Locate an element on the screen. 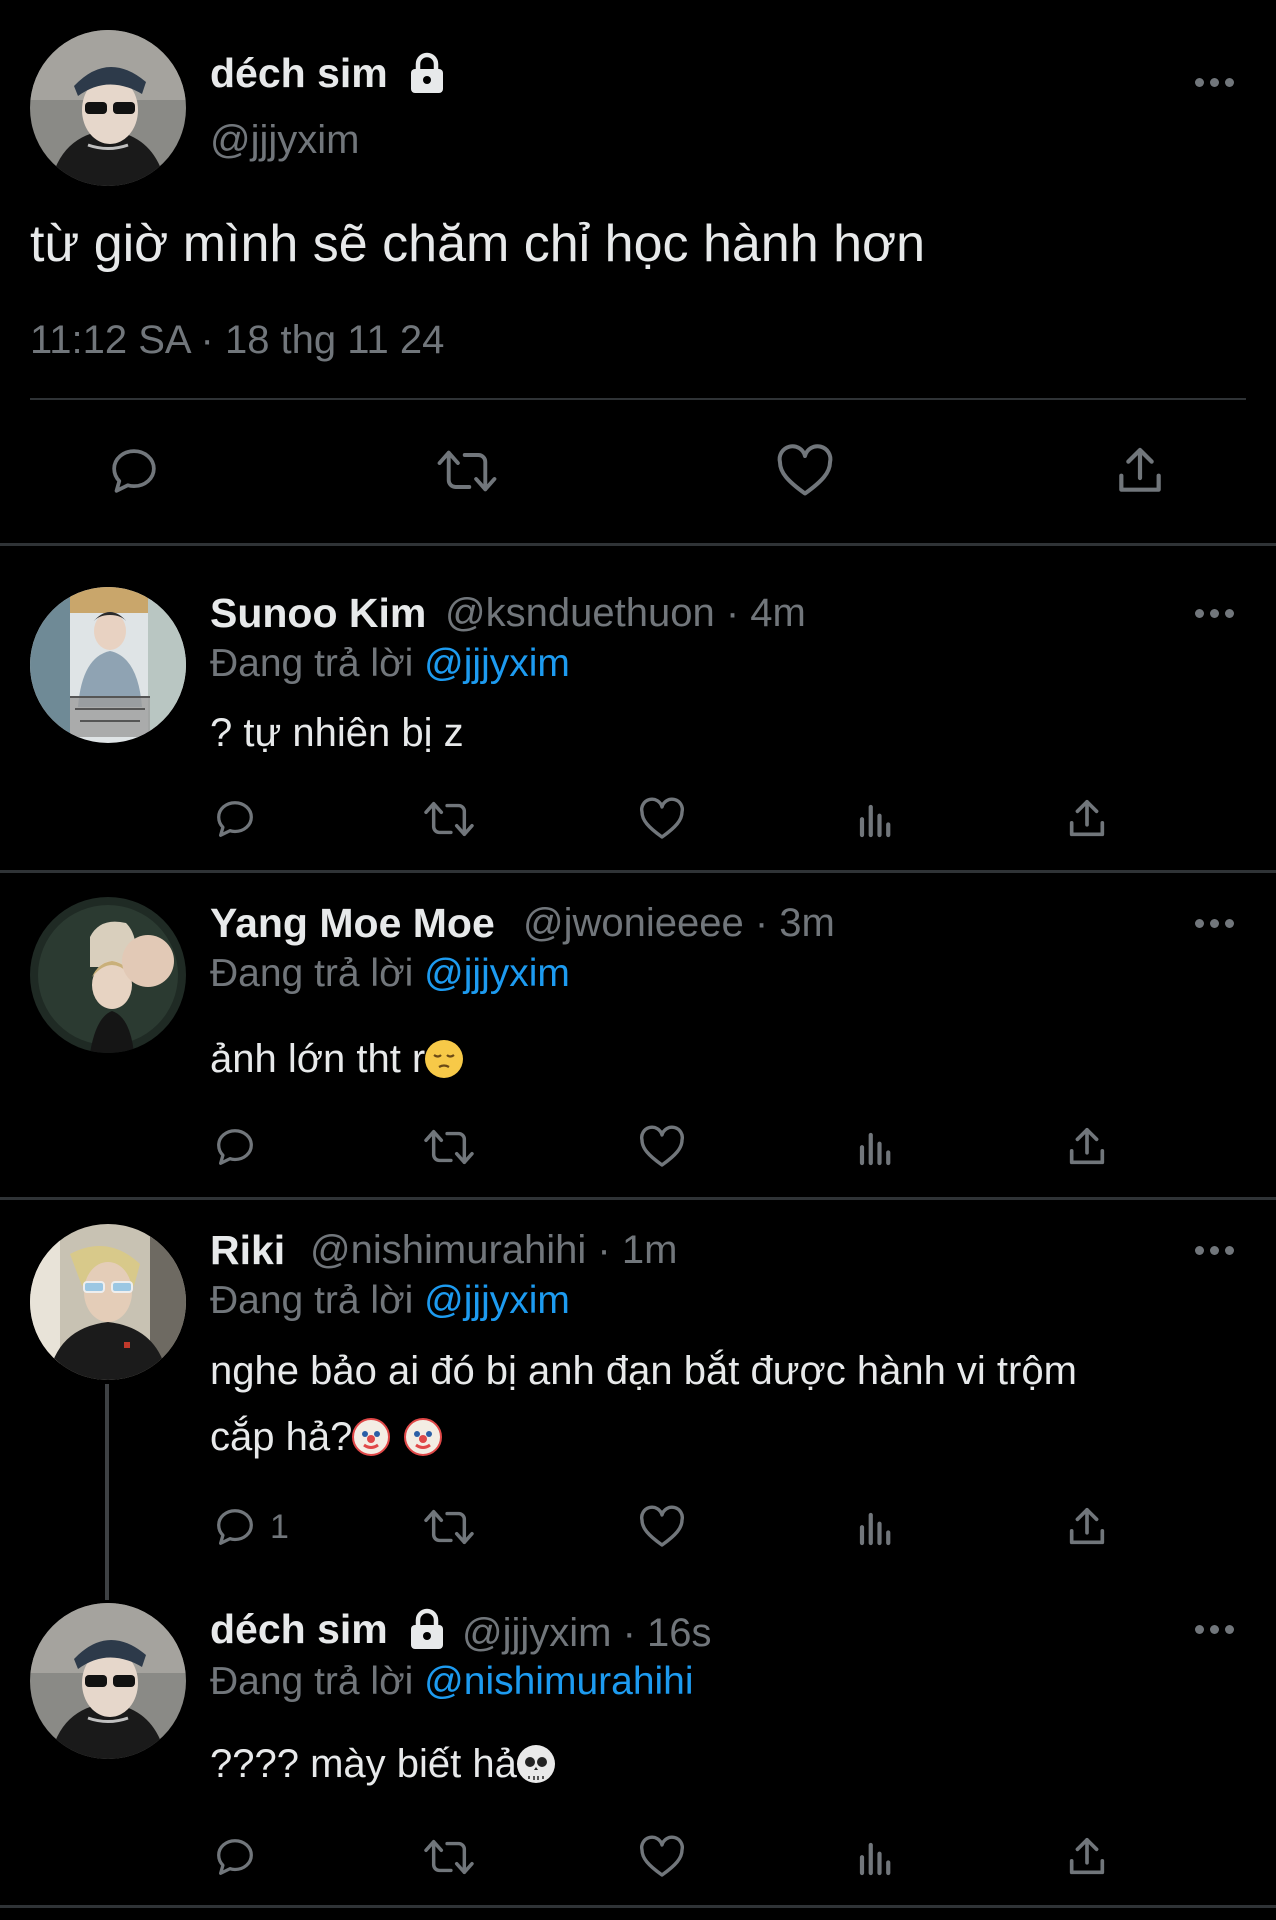 The height and width of the screenshot is (1920, 1276). reply-handle: @nishimurahihi · 1m is located at coordinates (493, 1250).